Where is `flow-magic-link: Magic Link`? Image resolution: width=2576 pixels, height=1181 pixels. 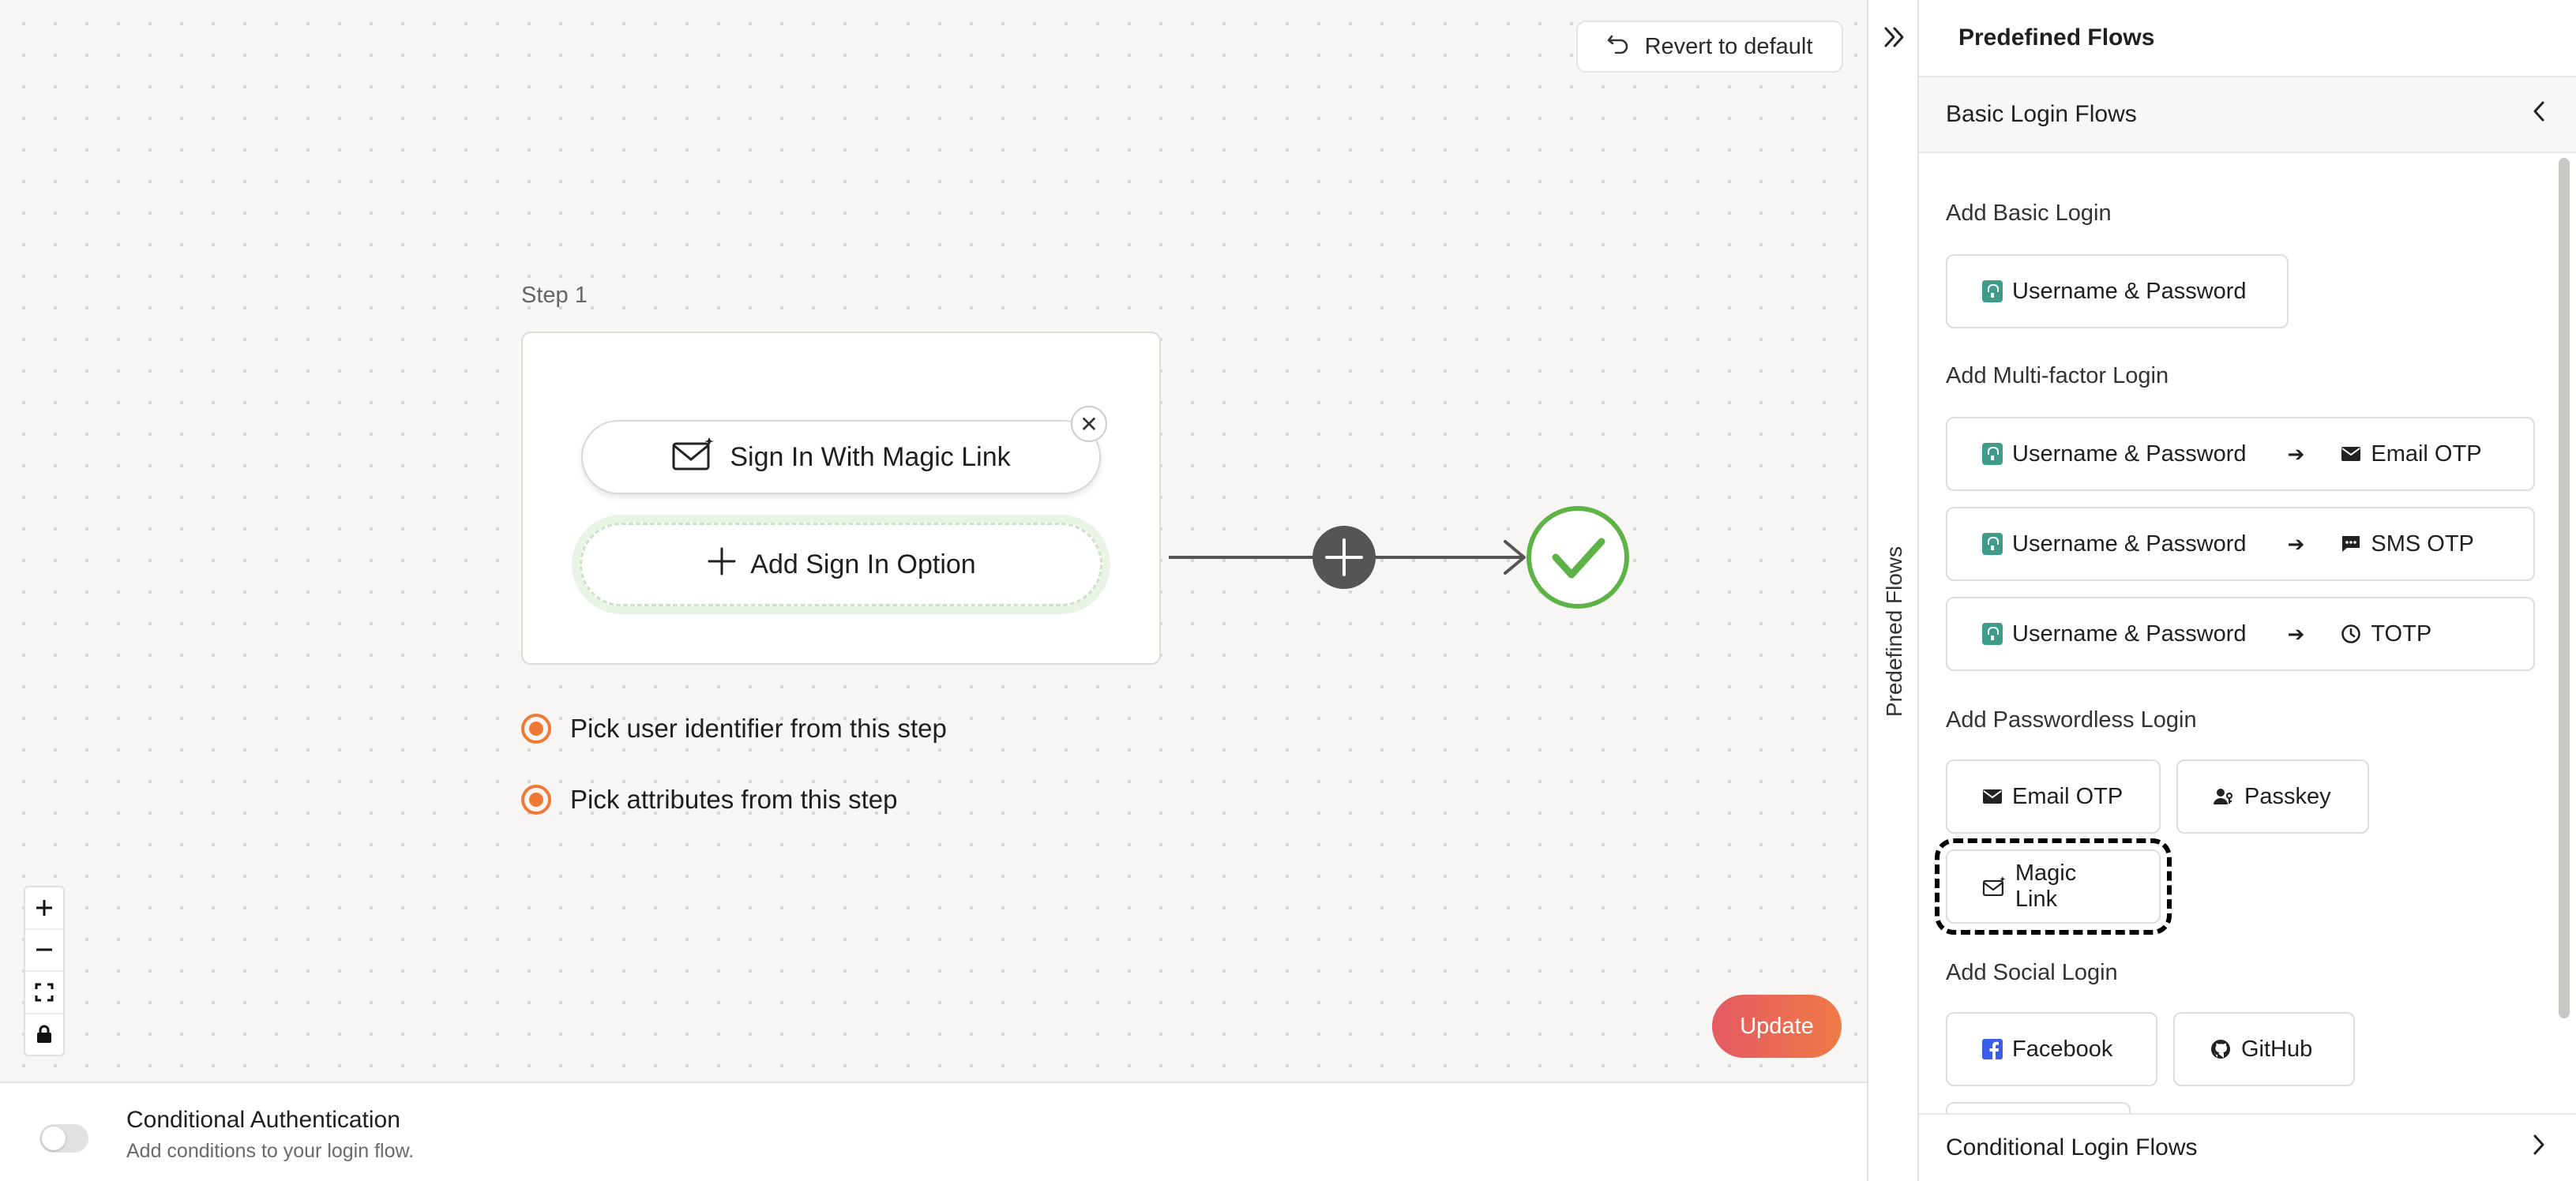 flow-magic-link: Magic Link is located at coordinates (2053, 886).